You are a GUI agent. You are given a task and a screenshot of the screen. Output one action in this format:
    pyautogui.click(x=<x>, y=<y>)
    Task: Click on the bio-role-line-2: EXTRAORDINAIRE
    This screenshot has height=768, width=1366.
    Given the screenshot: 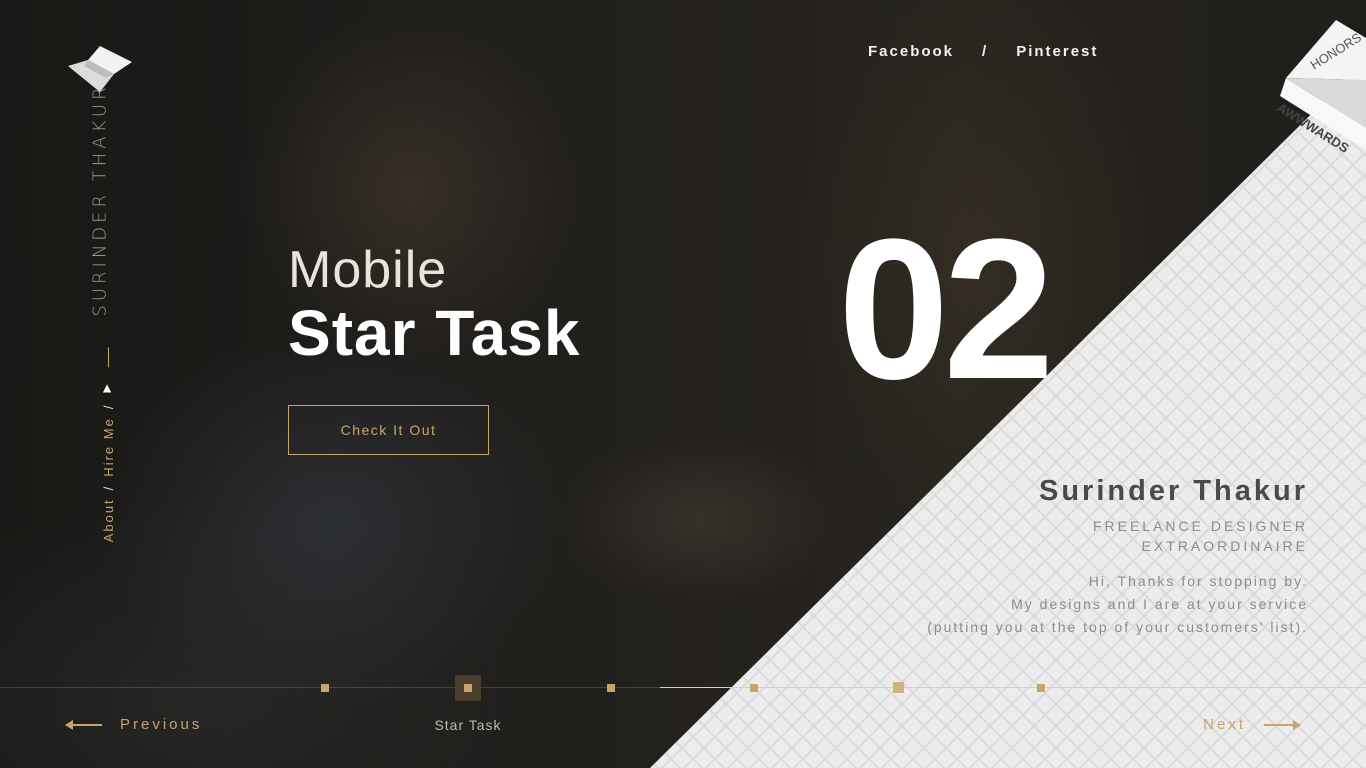 What is the action you would take?
    pyautogui.click(x=1224, y=546)
    